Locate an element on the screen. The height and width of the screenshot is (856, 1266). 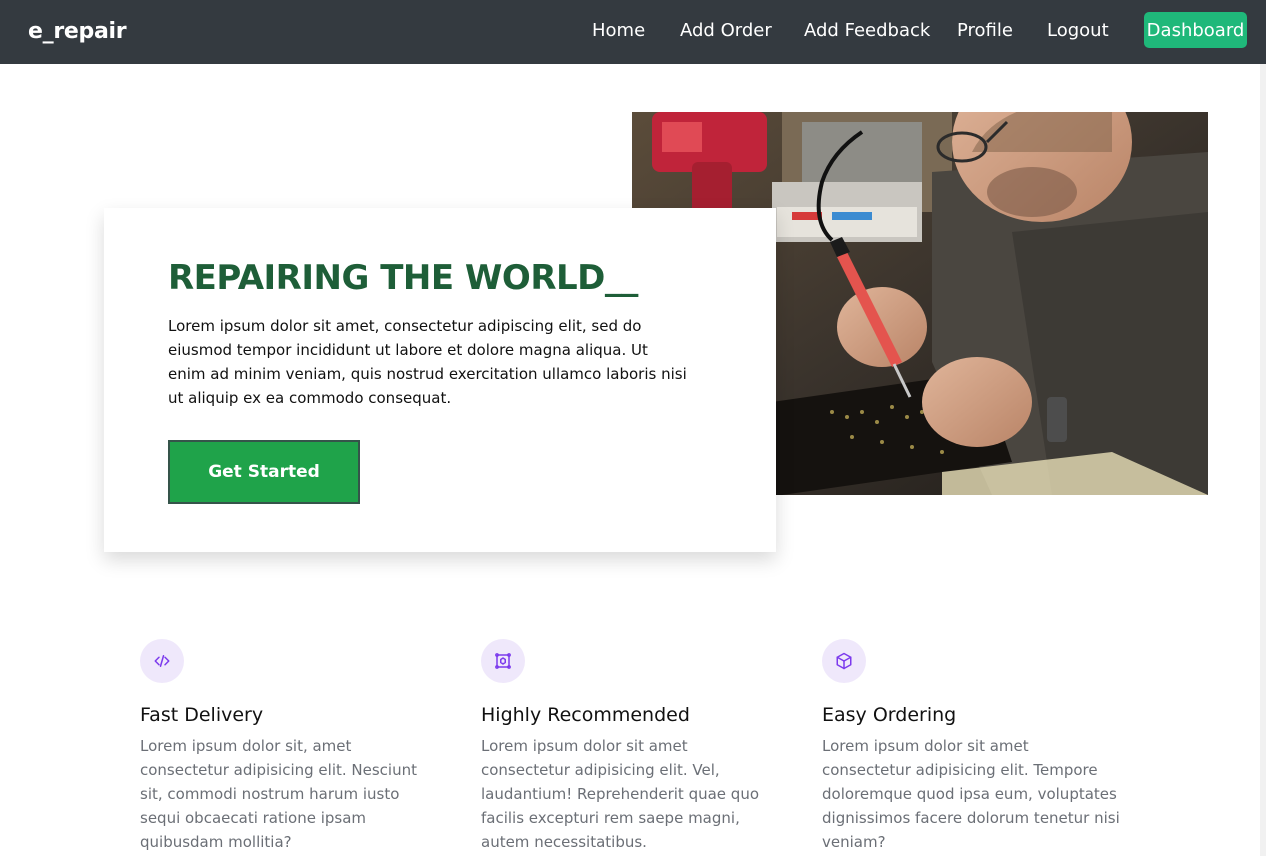
brand-logo: e_repair is located at coordinates (77, 31).